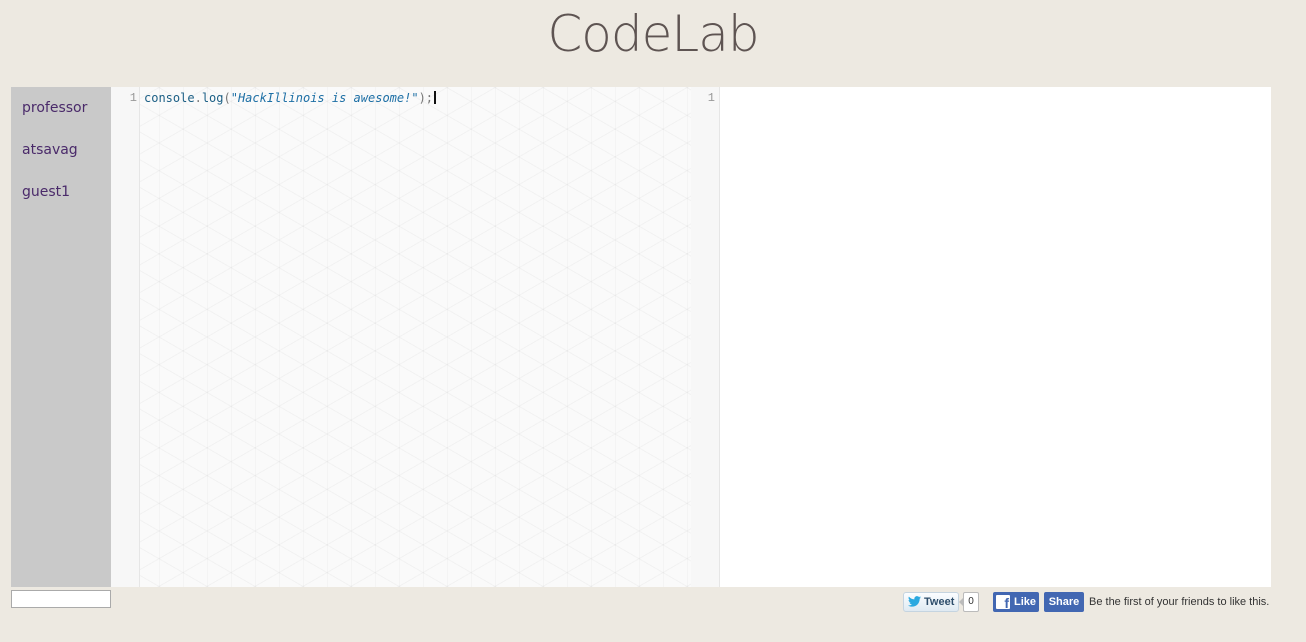 This screenshot has height=642, width=1306. I want to click on code-token-close: );, so click(426, 98).